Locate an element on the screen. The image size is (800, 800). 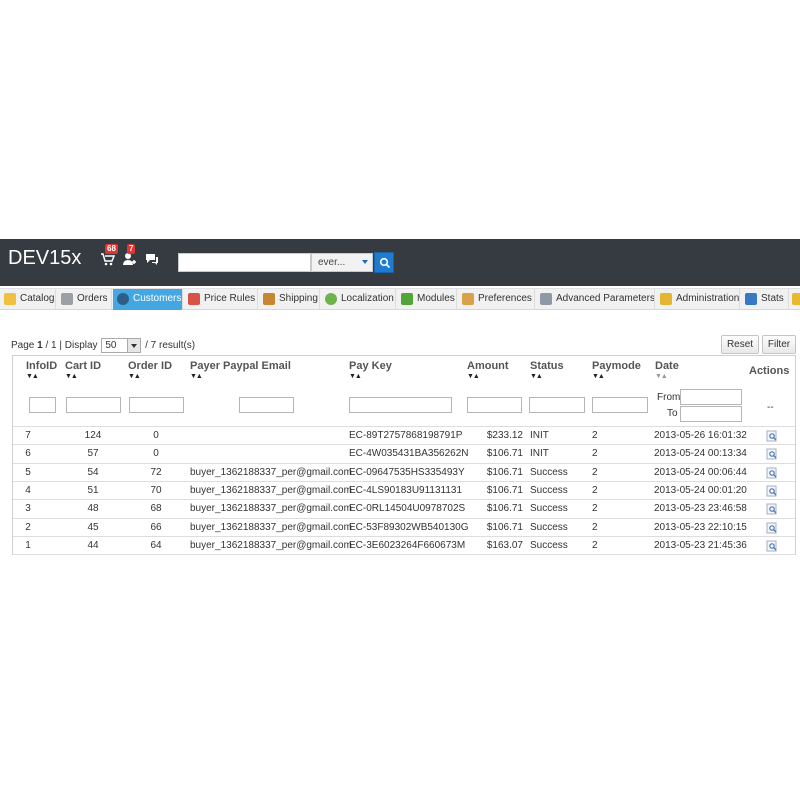
tab-overflow is located at coordinates (795, 299).